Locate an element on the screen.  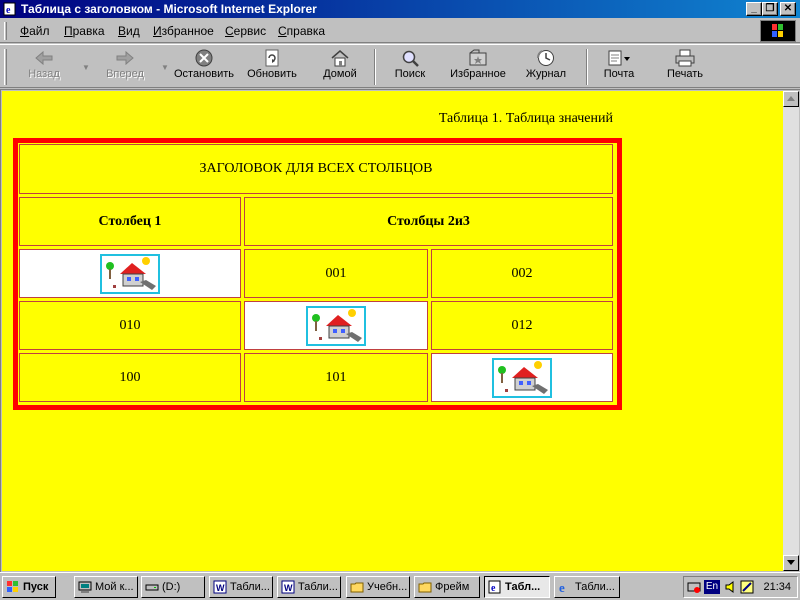
refresh-icon is located at coordinates (272, 58).